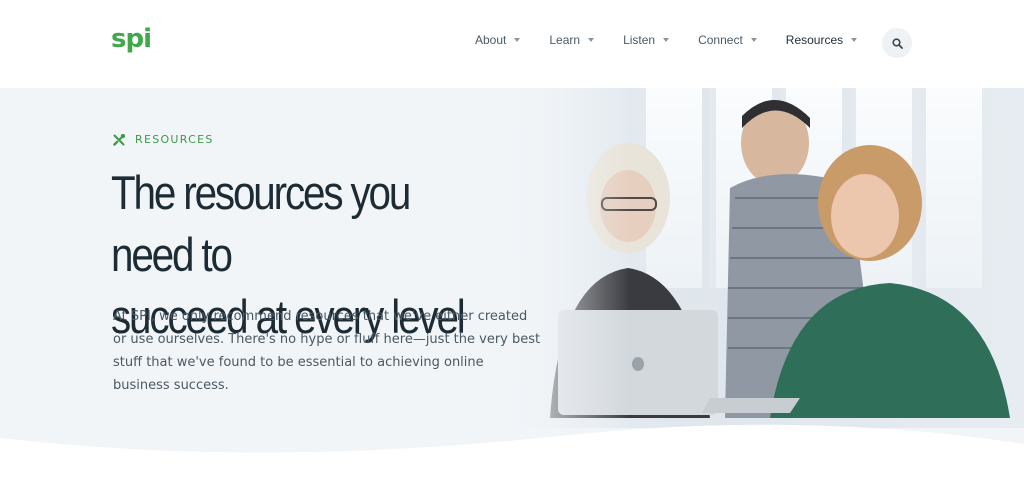  I want to click on nav-item-label: About, so click(491, 40).